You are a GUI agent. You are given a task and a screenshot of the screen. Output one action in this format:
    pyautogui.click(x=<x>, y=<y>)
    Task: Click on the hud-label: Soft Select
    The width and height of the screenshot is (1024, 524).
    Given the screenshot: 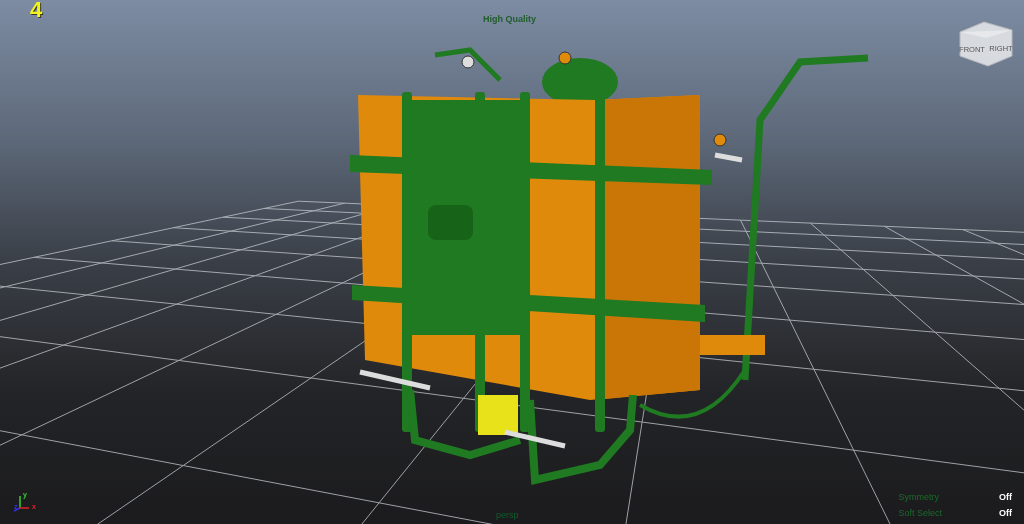 What is the action you would take?
    pyautogui.click(x=920, y=513)
    